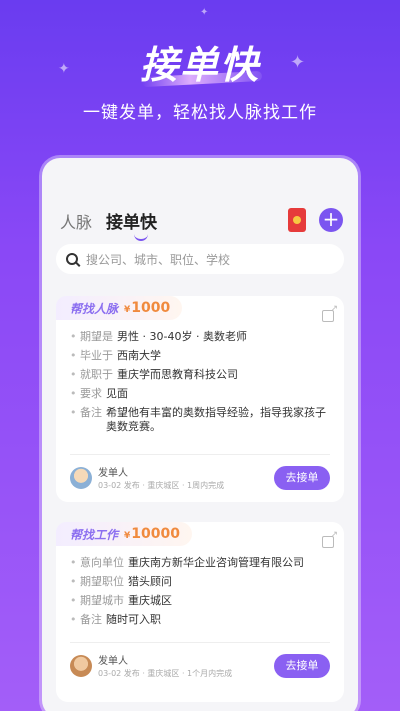 The width and height of the screenshot is (400, 711). What do you see at coordinates (152, 534) in the screenshot?
I see `reward-amount: ¥10000` at bounding box center [152, 534].